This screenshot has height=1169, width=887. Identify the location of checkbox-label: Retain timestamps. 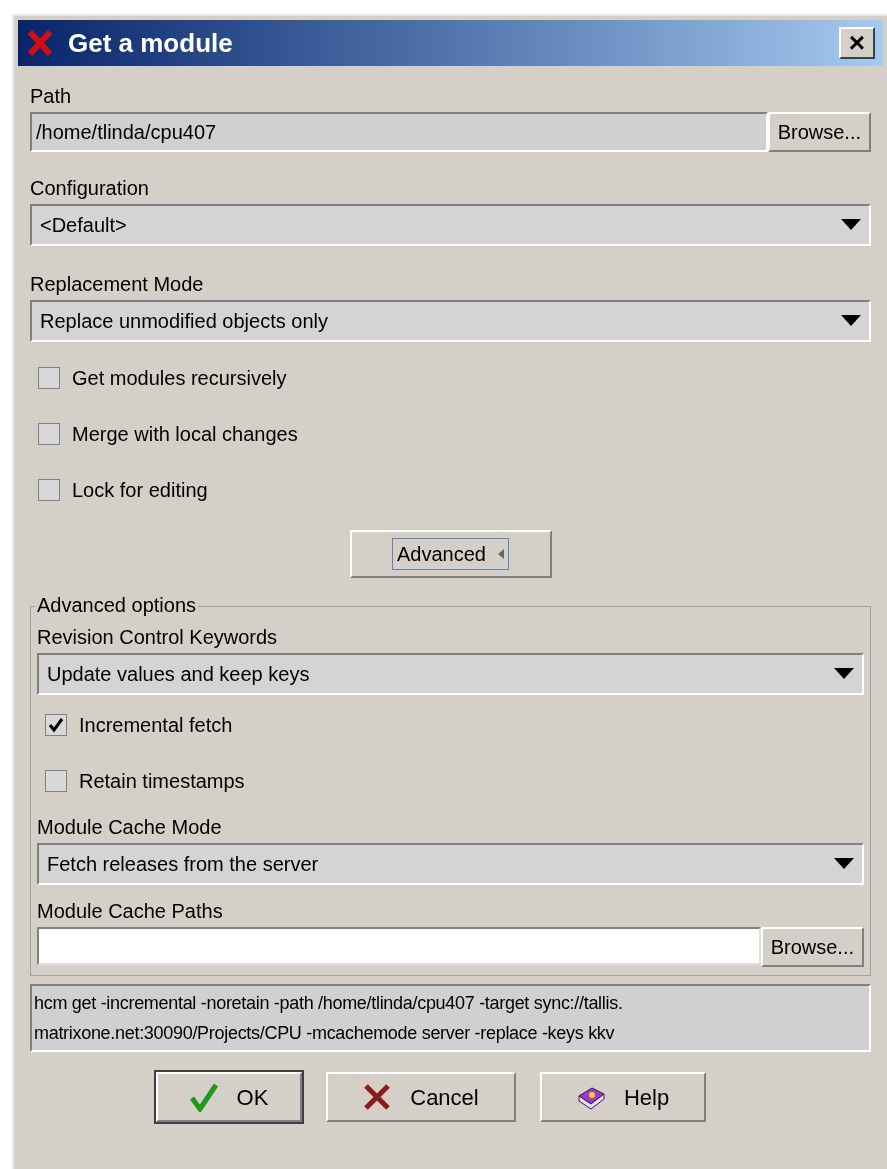
(162, 781).